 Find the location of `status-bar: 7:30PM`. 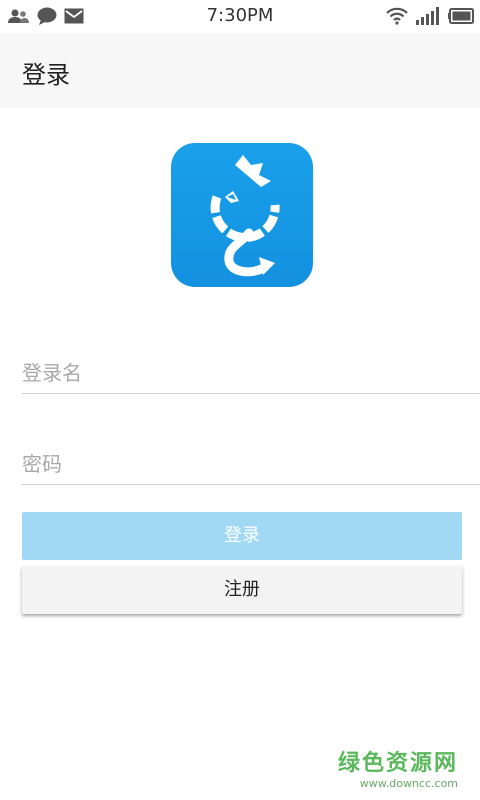

status-bar: 7:30PM is located at coordinates (240, 16).